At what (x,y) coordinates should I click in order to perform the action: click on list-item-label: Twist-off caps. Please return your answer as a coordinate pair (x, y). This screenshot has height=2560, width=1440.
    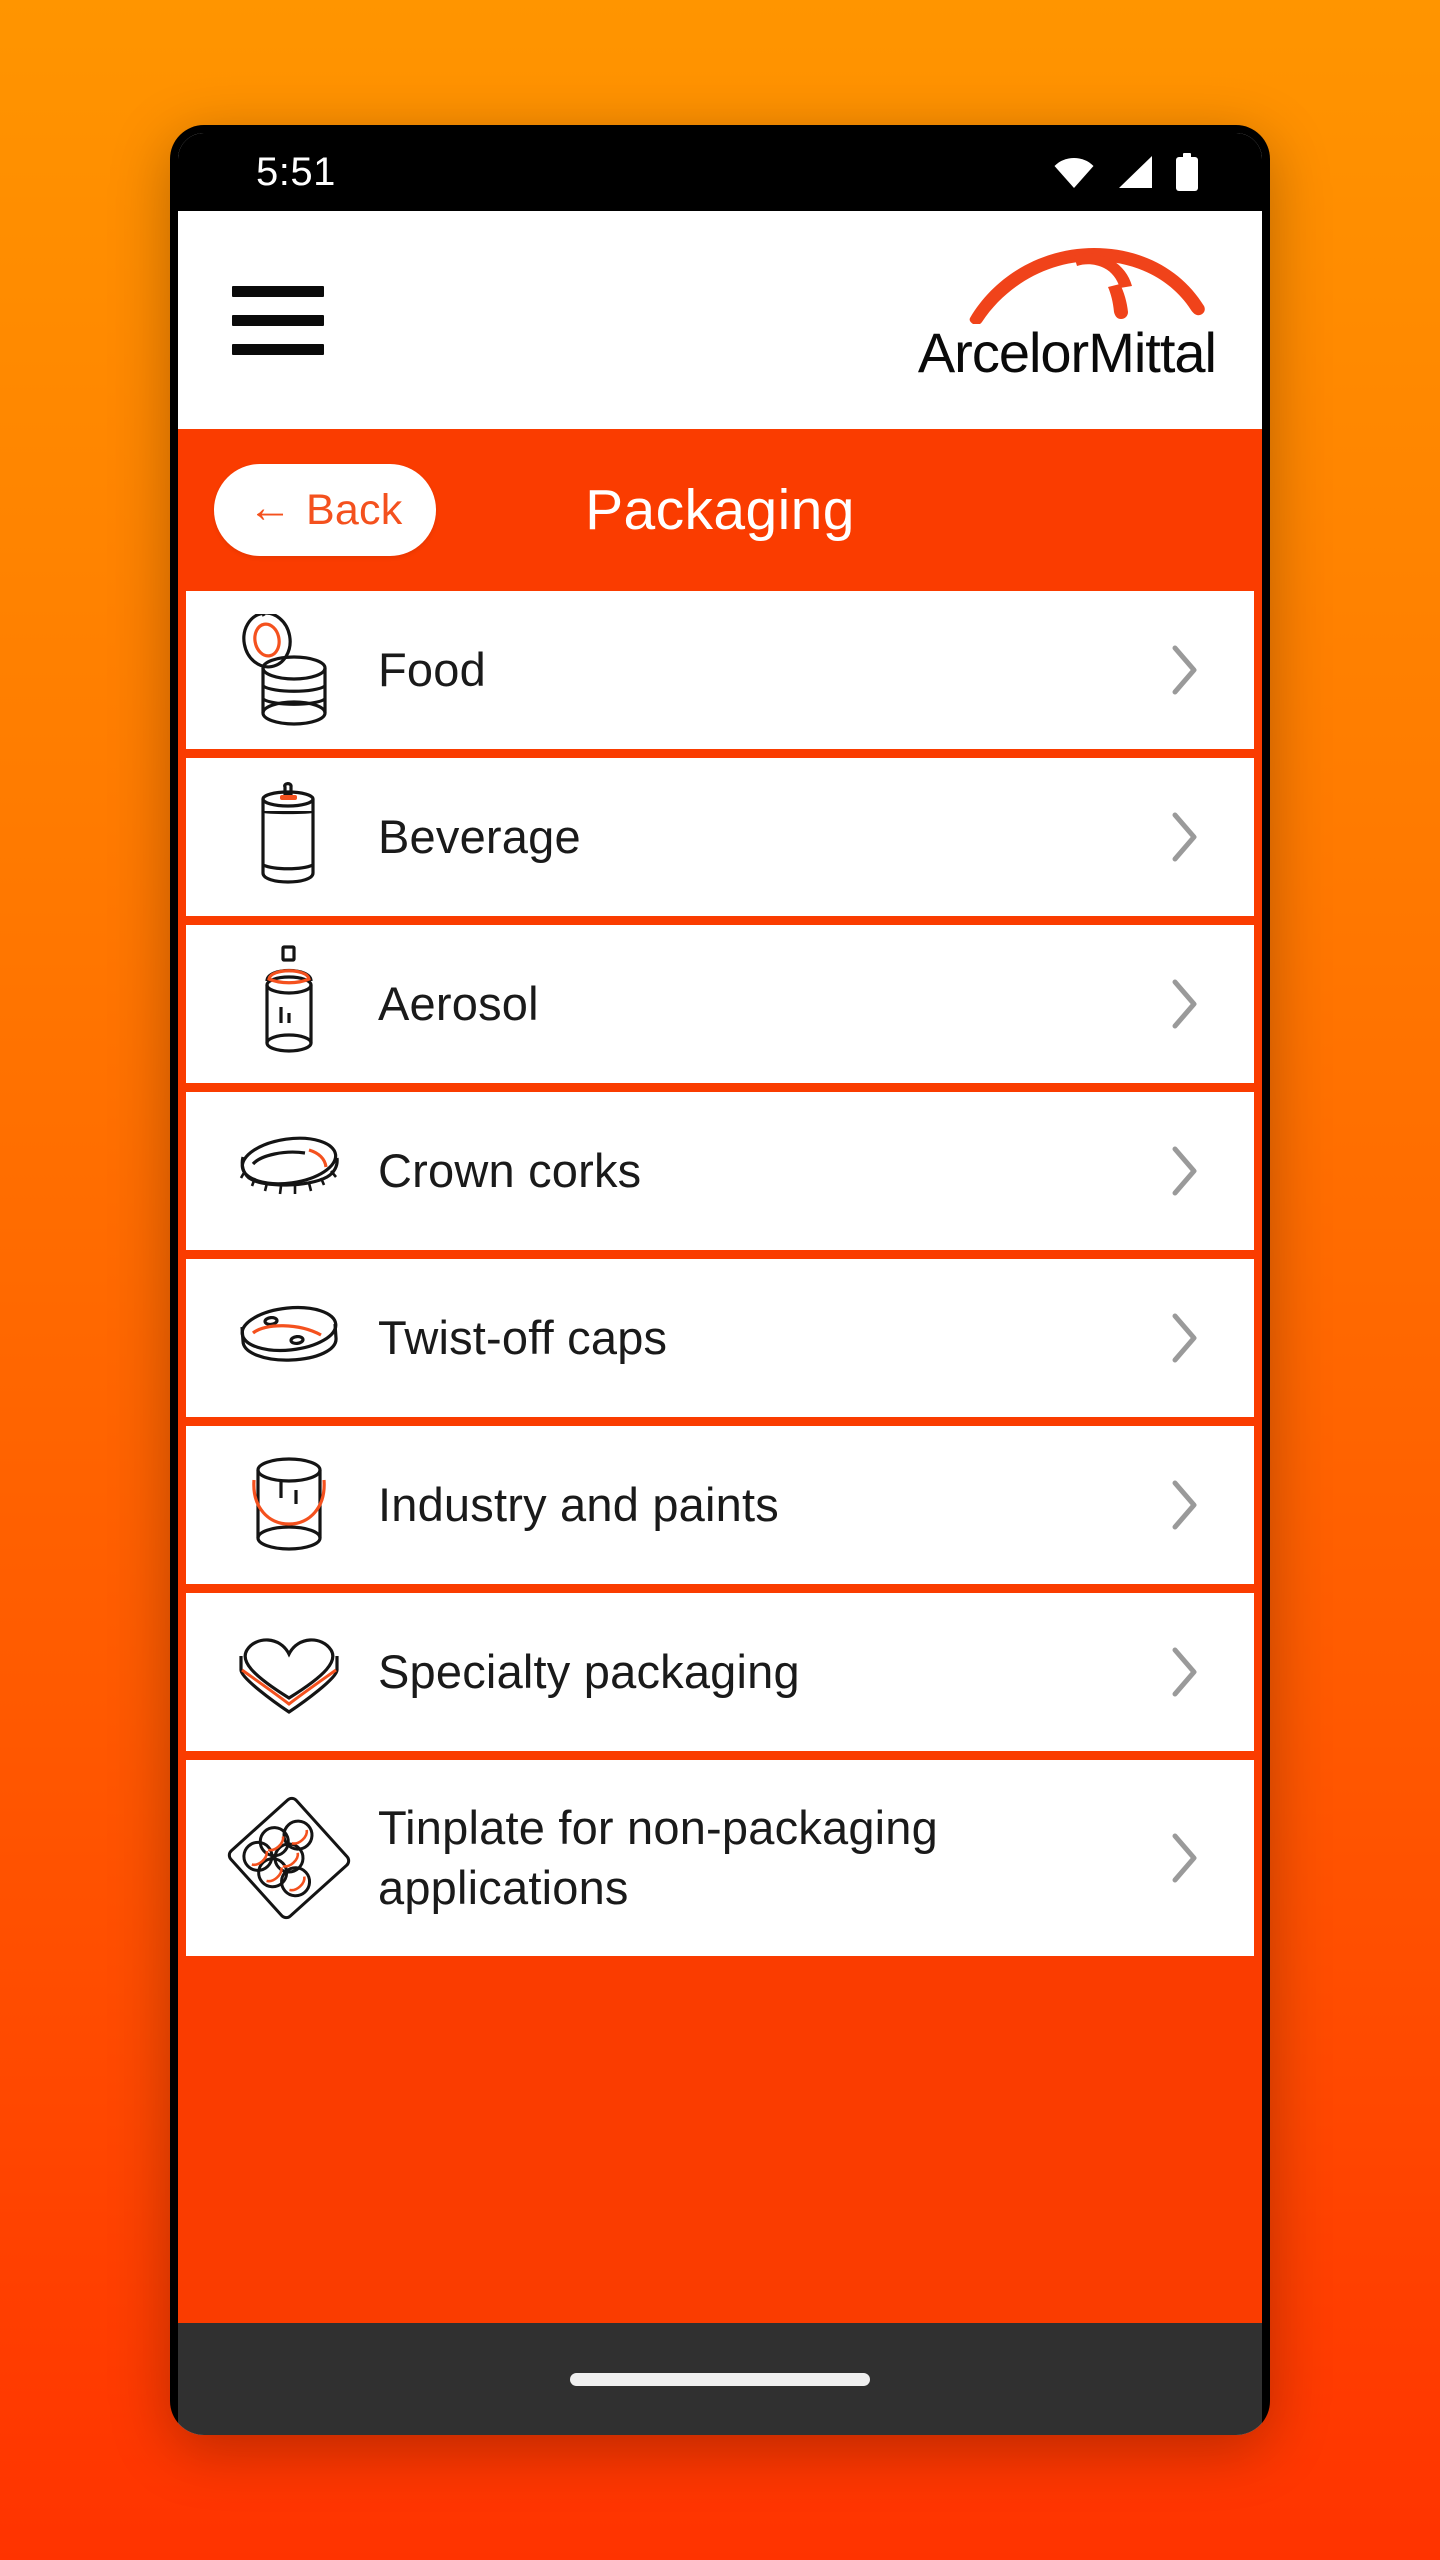
    Looking at the image, I should click on (523, 1337).